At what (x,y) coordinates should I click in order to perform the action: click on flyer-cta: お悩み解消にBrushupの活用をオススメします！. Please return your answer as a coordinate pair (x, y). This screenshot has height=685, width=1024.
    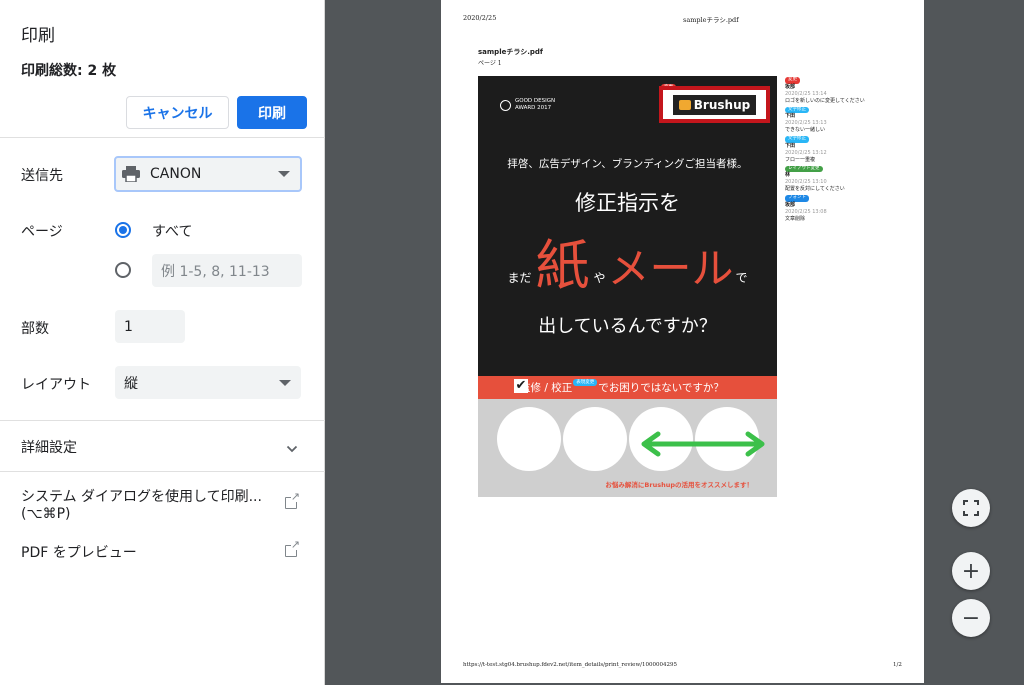
    Looking at the image, I should click on (679, 485).